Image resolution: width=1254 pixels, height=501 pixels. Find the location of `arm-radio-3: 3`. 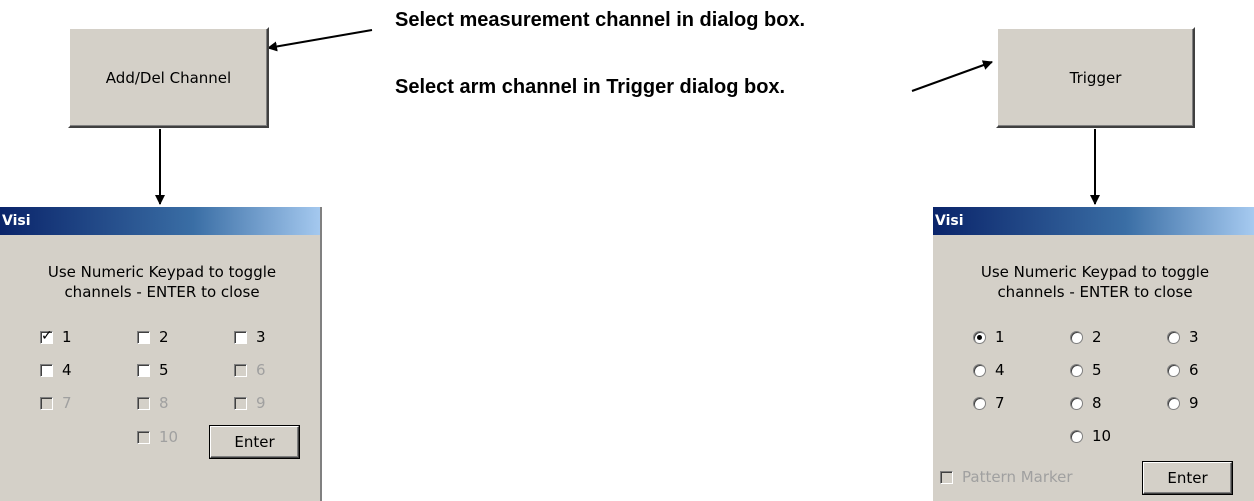

arm-radio-3: 3 is located at coordinates (1183, 337).